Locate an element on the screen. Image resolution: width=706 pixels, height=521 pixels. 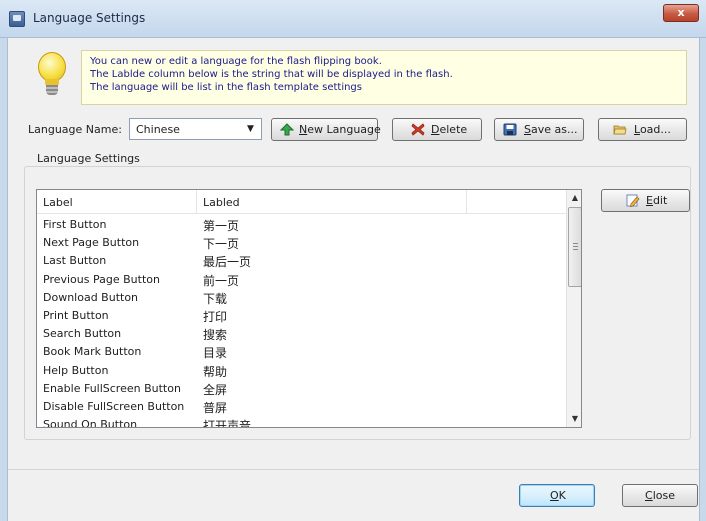
lightbulb-icon is located at coordinates (52, 76).